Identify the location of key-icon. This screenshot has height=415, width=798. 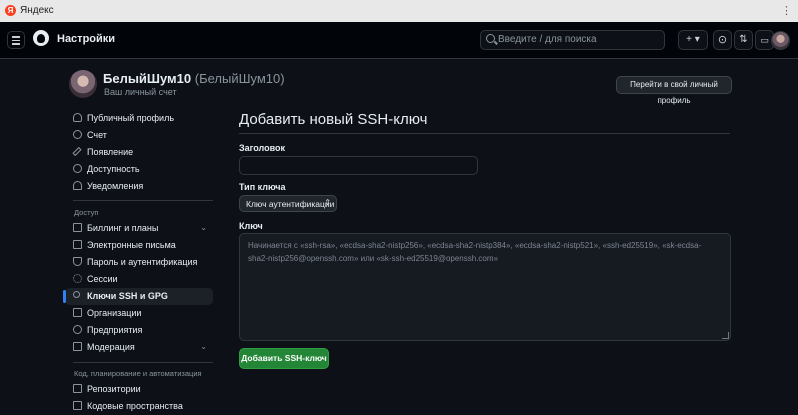
(76, 294).